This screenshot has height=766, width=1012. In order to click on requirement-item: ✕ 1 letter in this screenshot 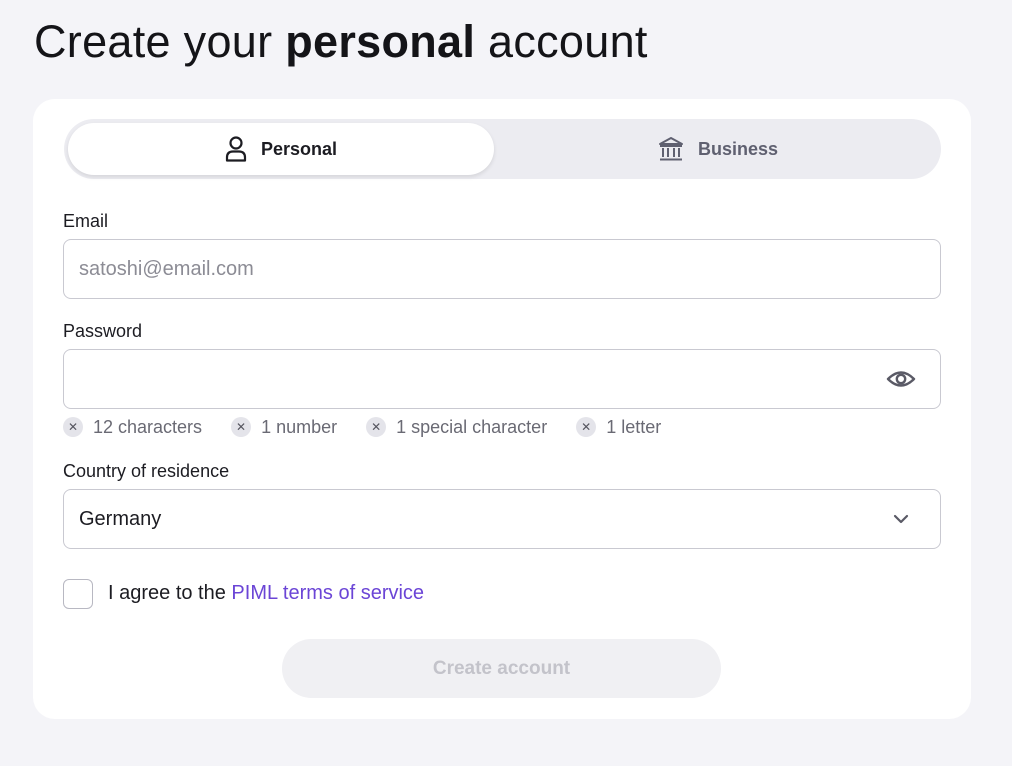, I will do `click(618, 427)`.